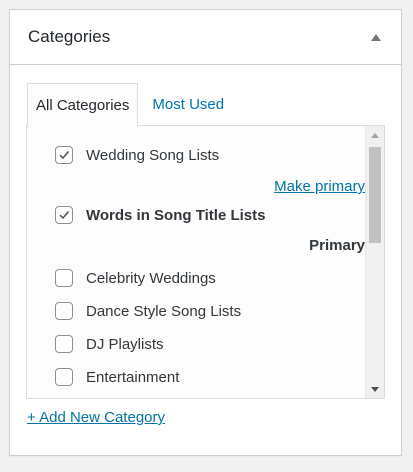 Image resolution: width=413 pixels, height=472 pixels. I want to click on list-item: Dance Style Song Lists, so click(148, 311).